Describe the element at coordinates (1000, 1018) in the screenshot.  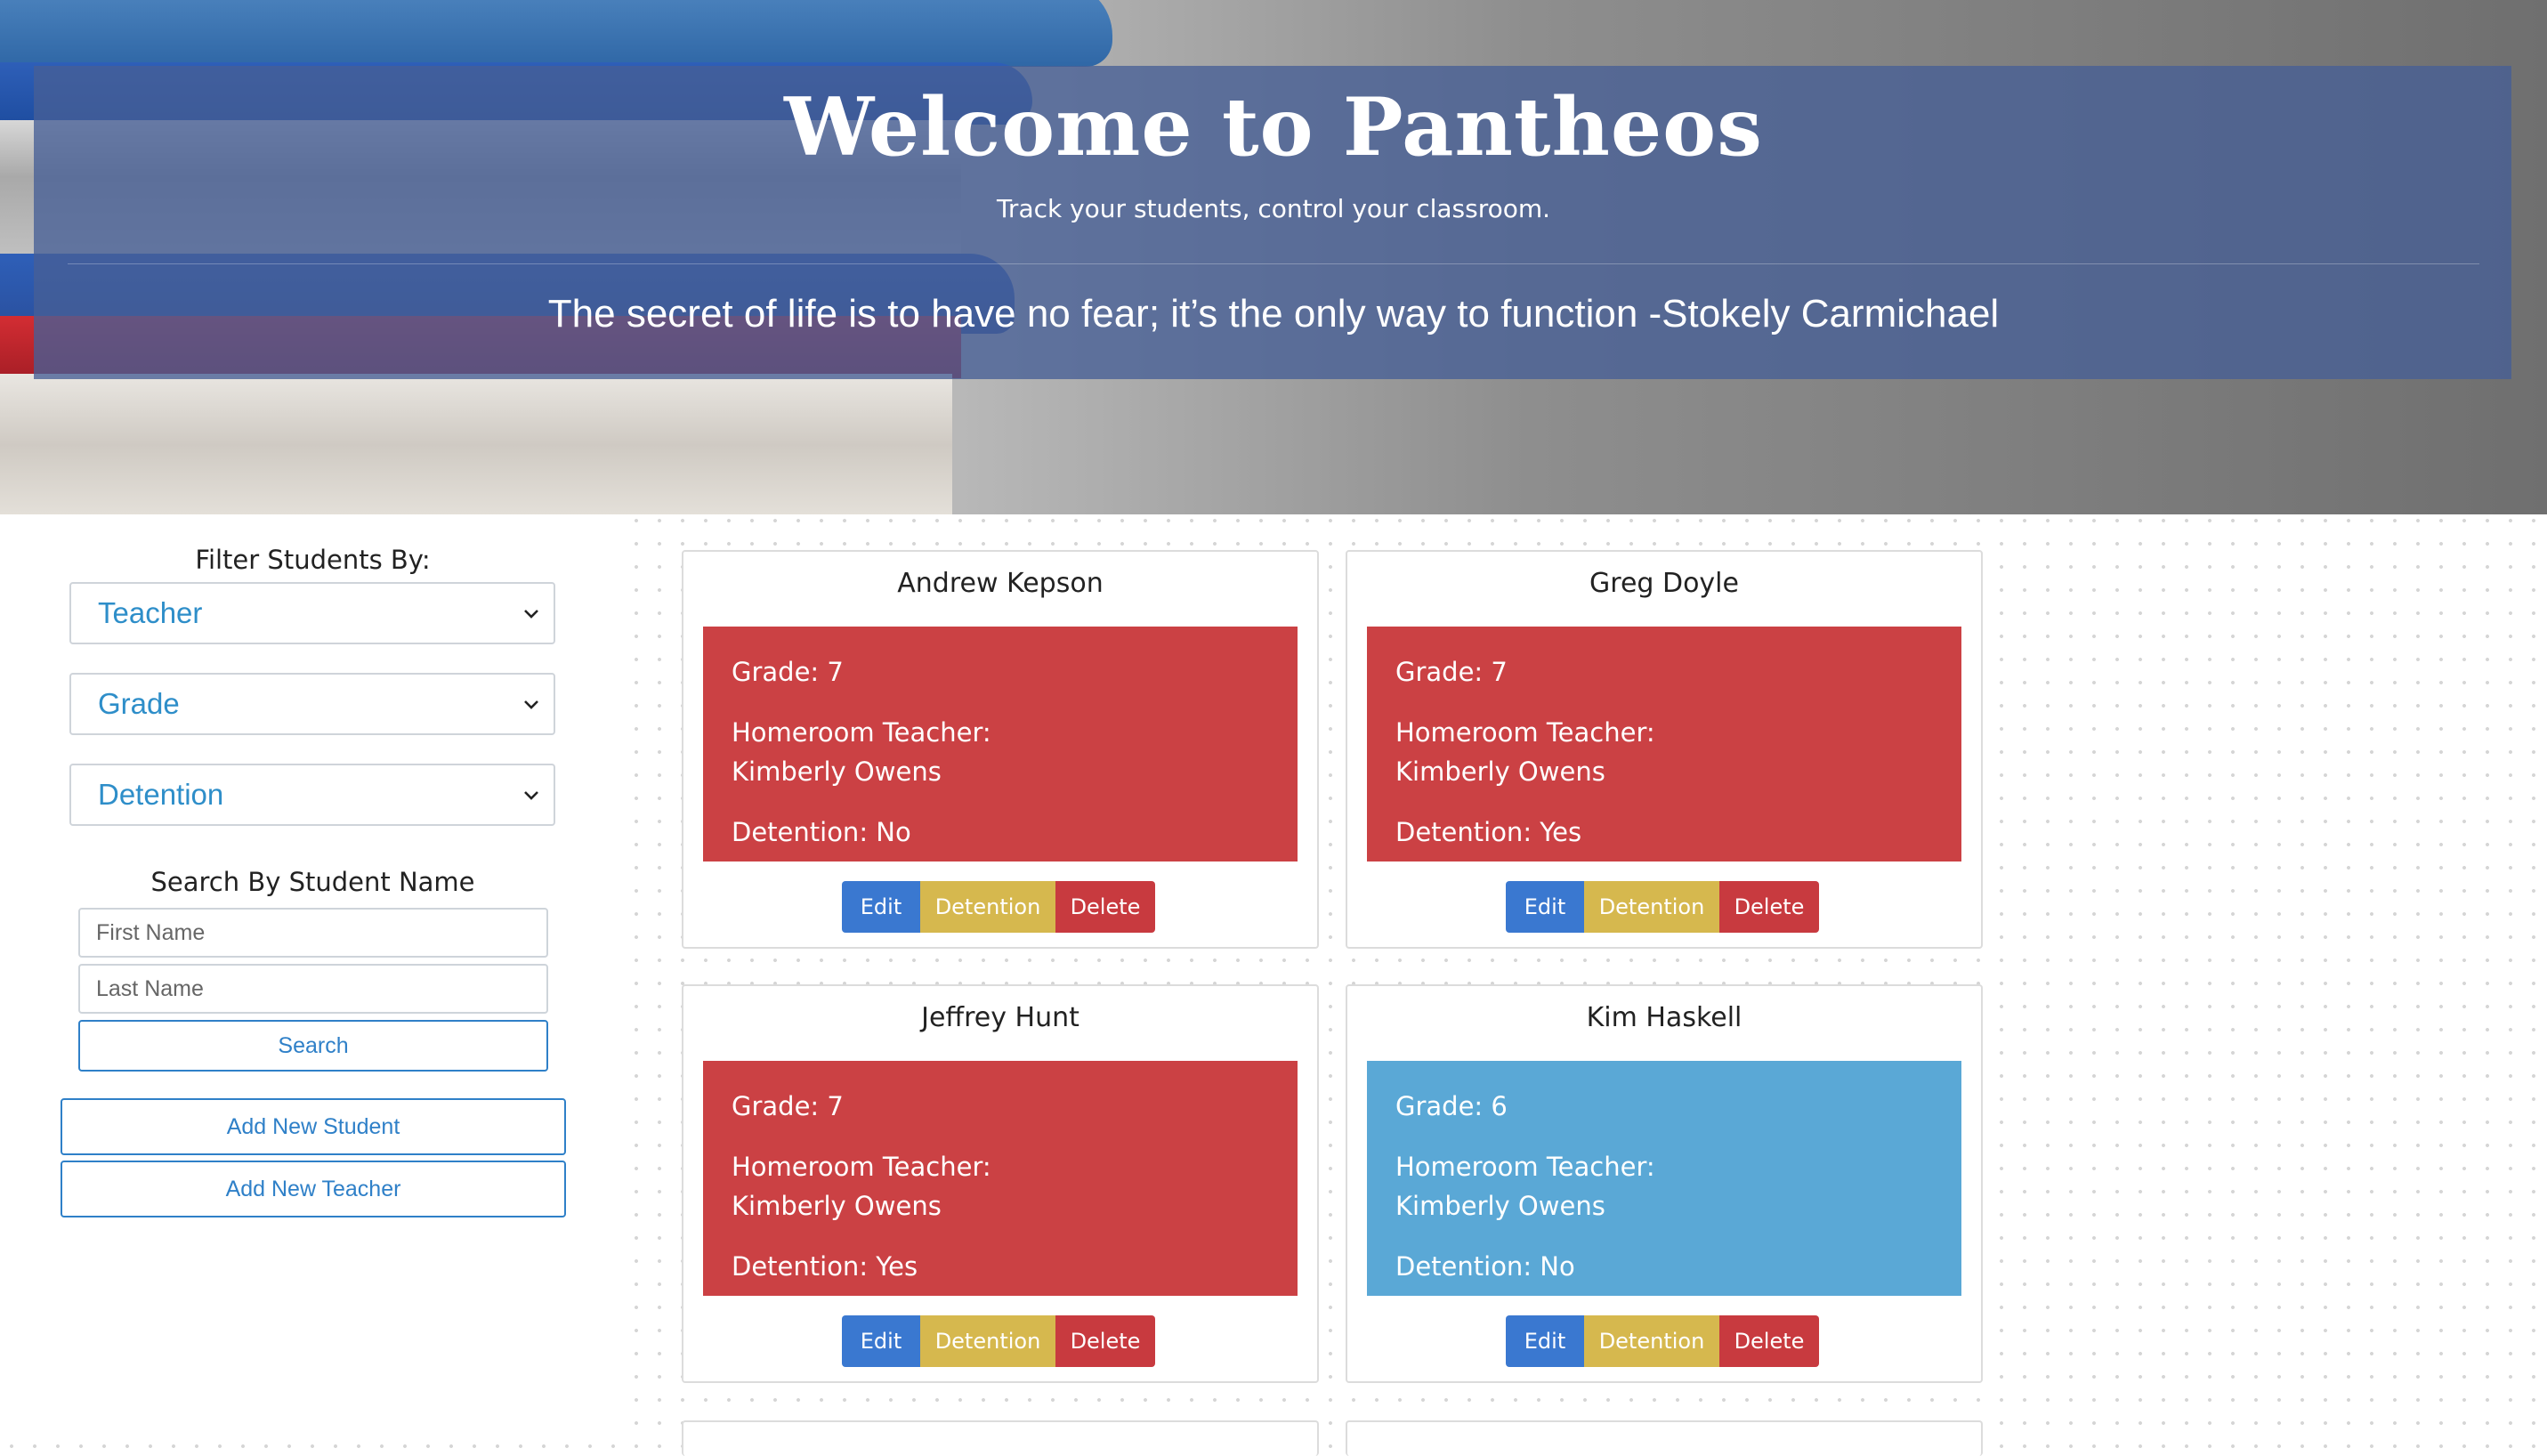
I see `student-name: Jeffrey Hunt` at that location.